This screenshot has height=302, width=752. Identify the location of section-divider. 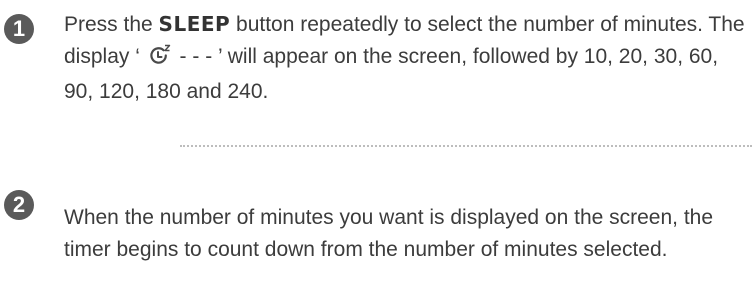
(466, 146).